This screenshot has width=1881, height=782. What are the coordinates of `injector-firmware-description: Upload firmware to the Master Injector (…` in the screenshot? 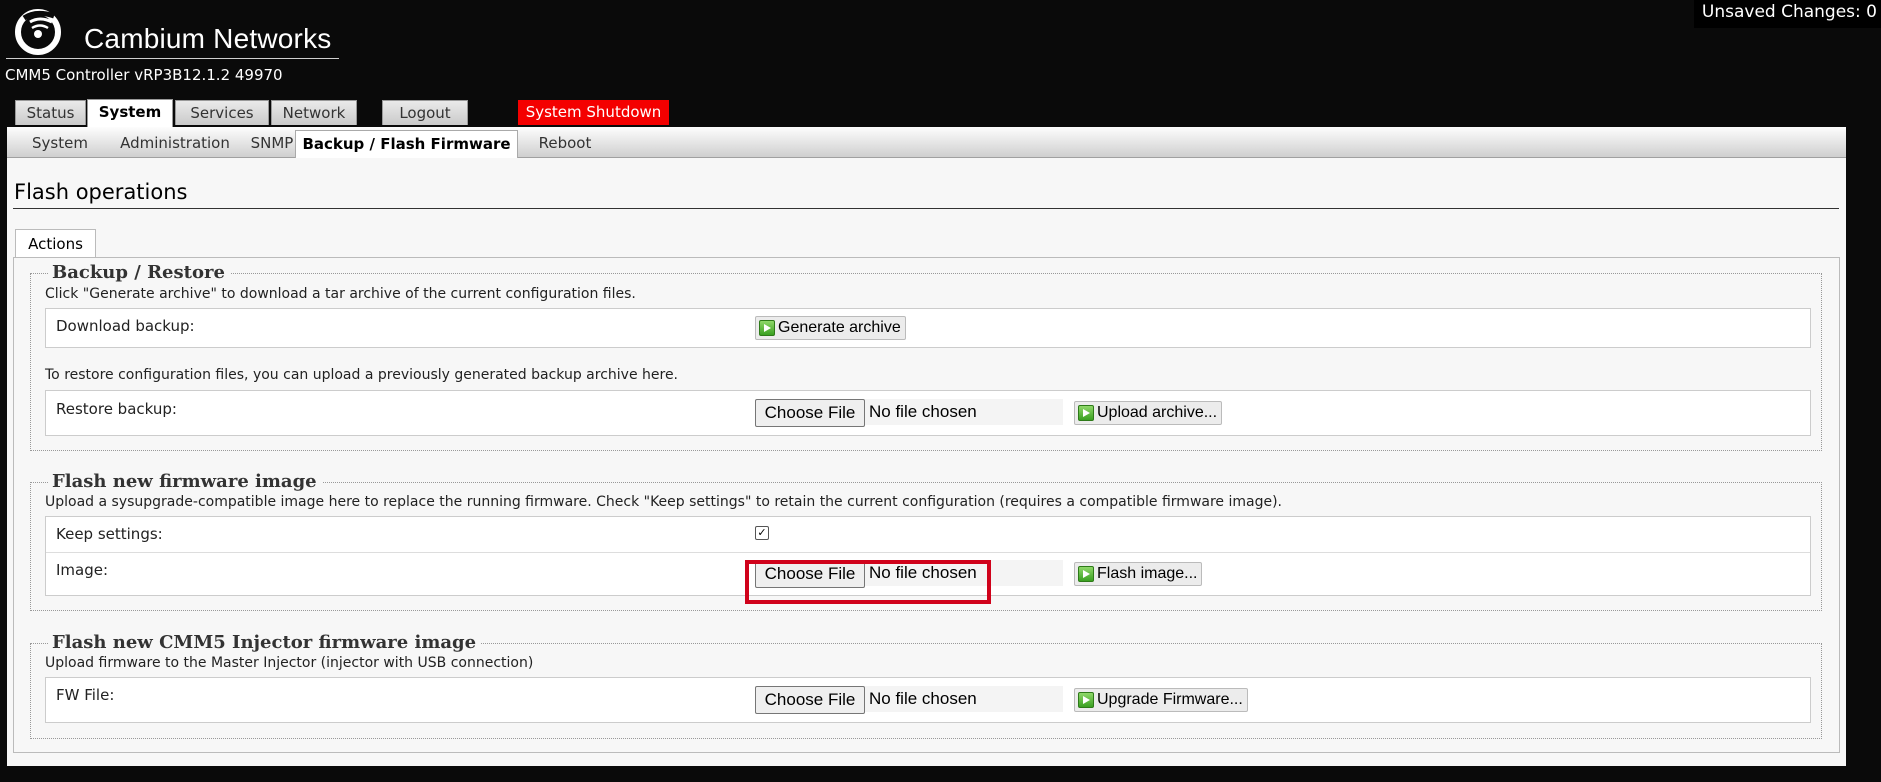 It's located at (289, 663).